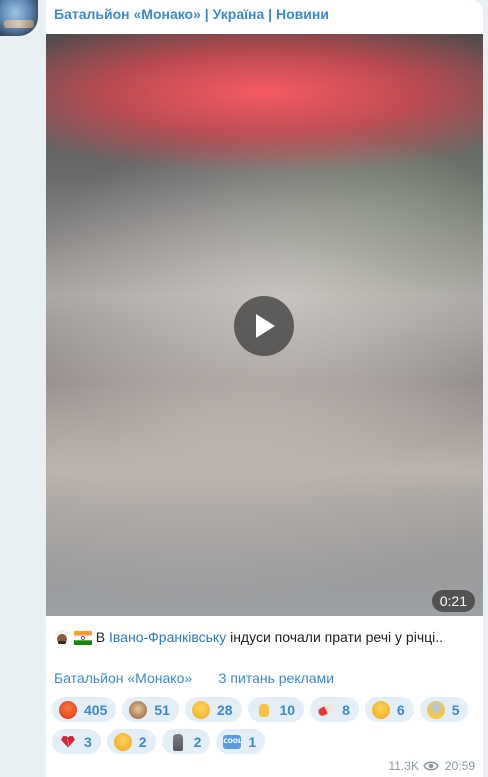  I want to click on footer-links: Батальйон «Монако» З питань реклами, so click(264, 678).